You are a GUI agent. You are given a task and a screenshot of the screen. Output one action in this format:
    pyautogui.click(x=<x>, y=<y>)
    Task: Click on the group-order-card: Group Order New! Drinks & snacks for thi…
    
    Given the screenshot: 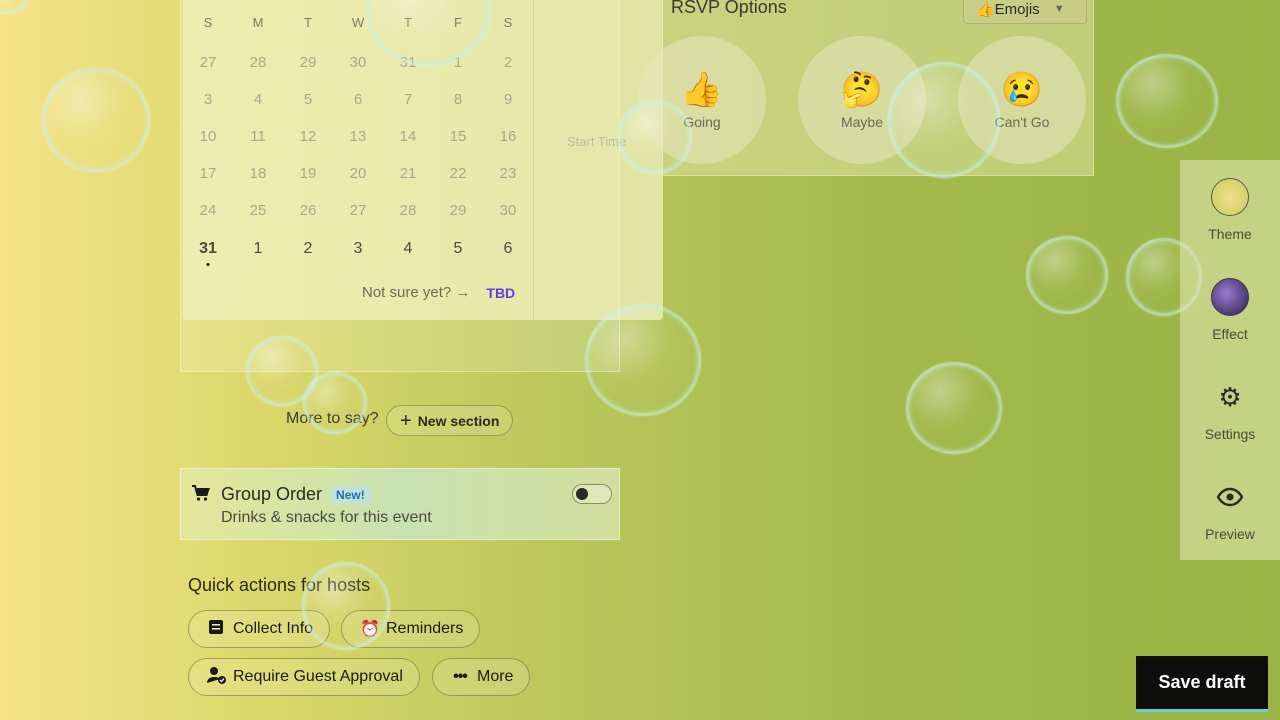 What is the action you would take?
    pyautogui.click(x=400, y=504)
    